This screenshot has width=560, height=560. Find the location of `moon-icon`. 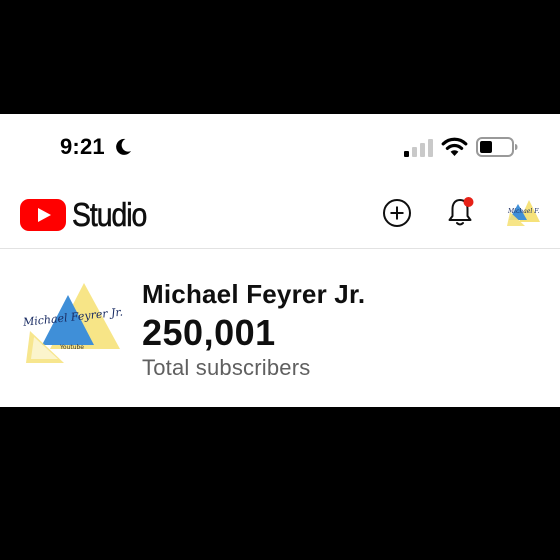

moon-icon is located at coordinates (123, 146).